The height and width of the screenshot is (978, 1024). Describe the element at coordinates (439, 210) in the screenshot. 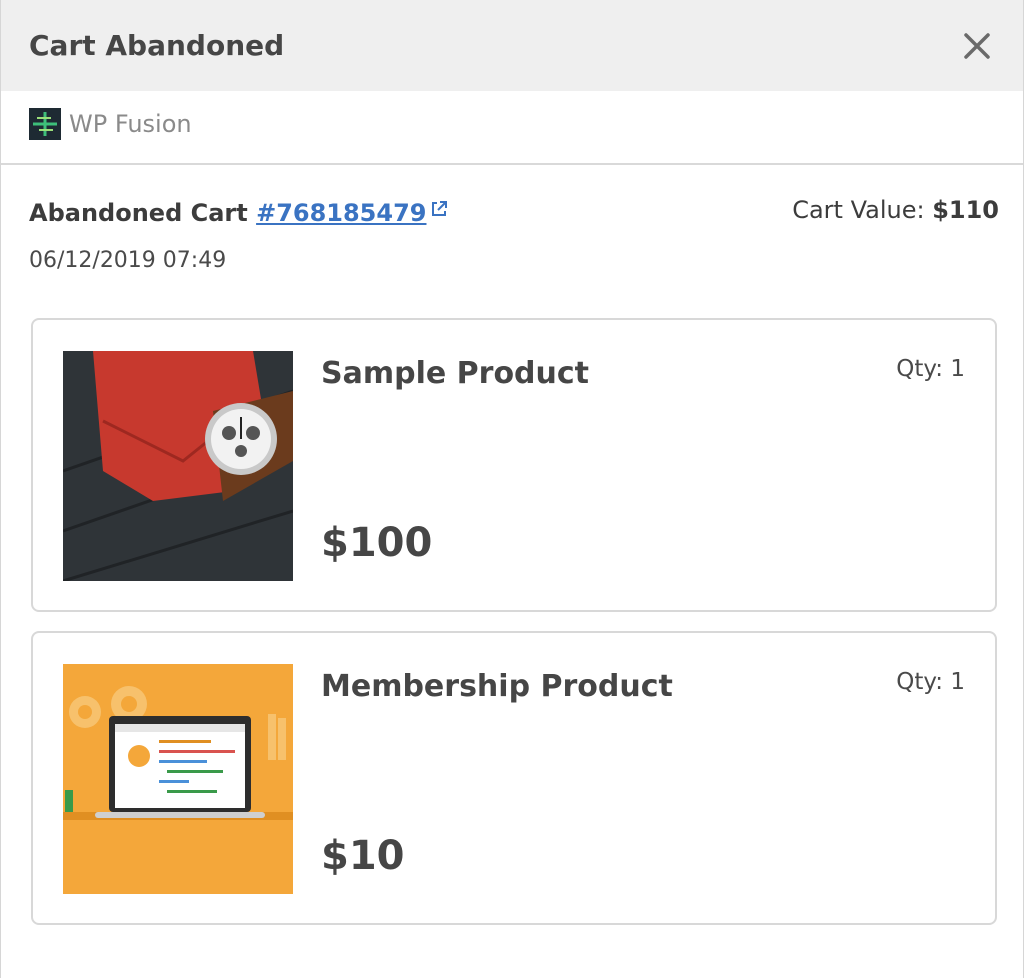

I see `external-link-icon` at that location.